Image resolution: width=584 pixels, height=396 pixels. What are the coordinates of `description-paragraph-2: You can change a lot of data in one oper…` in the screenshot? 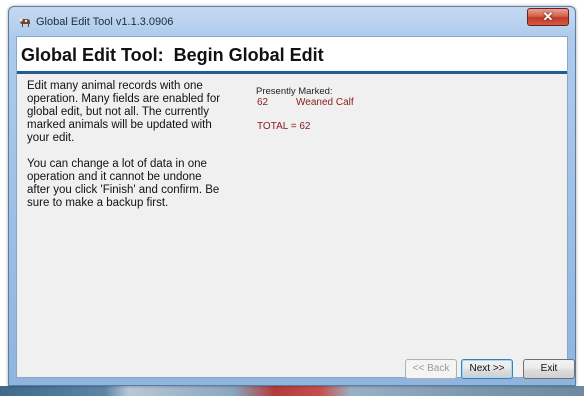 It's located at (123, 183).